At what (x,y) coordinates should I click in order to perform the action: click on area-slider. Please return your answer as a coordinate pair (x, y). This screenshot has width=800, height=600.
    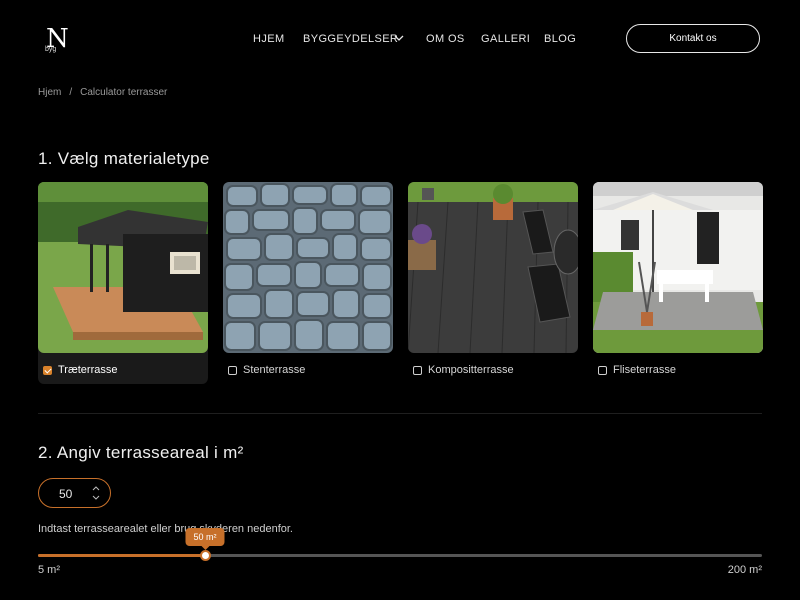
    Looking at the image, I should click on (400, 555).